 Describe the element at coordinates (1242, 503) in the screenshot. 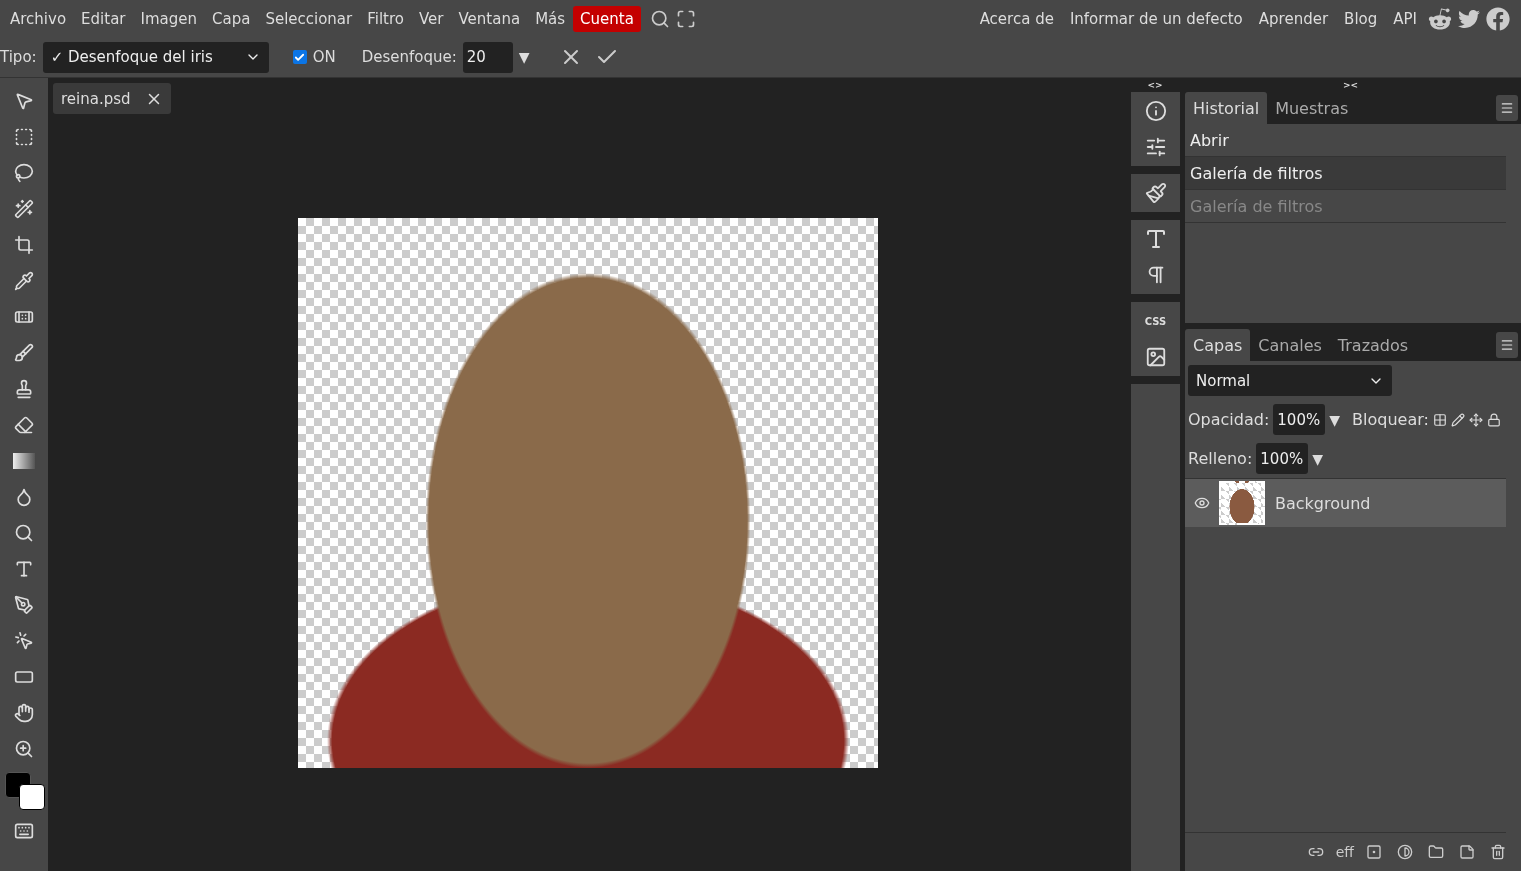

I see `layer-thumbnail` at that location.